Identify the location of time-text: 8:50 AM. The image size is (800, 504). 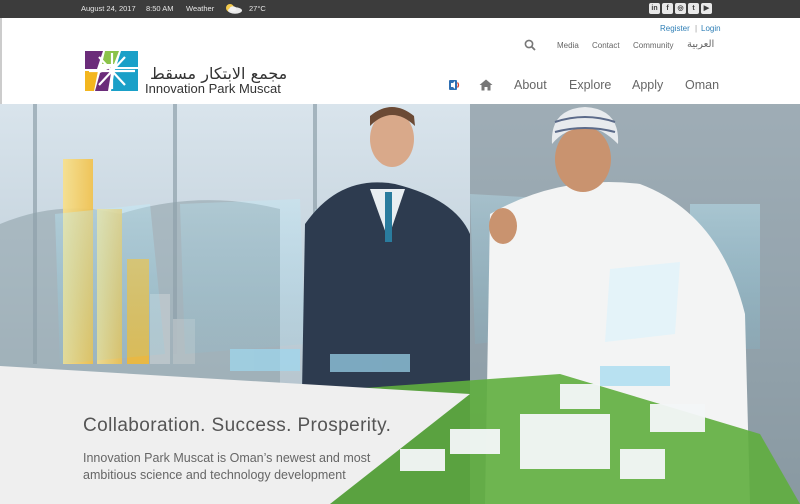
(160, 8).